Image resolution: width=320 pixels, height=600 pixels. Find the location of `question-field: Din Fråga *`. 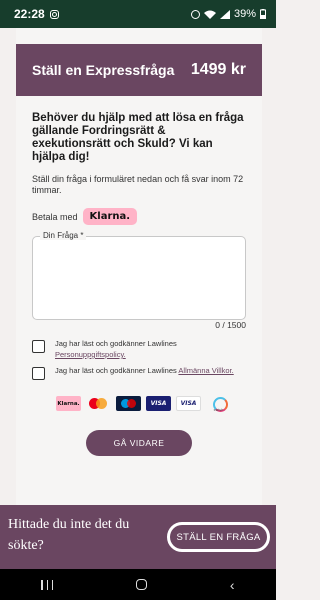

question-field: Din Fråga * is located at coordinates (139, 275).